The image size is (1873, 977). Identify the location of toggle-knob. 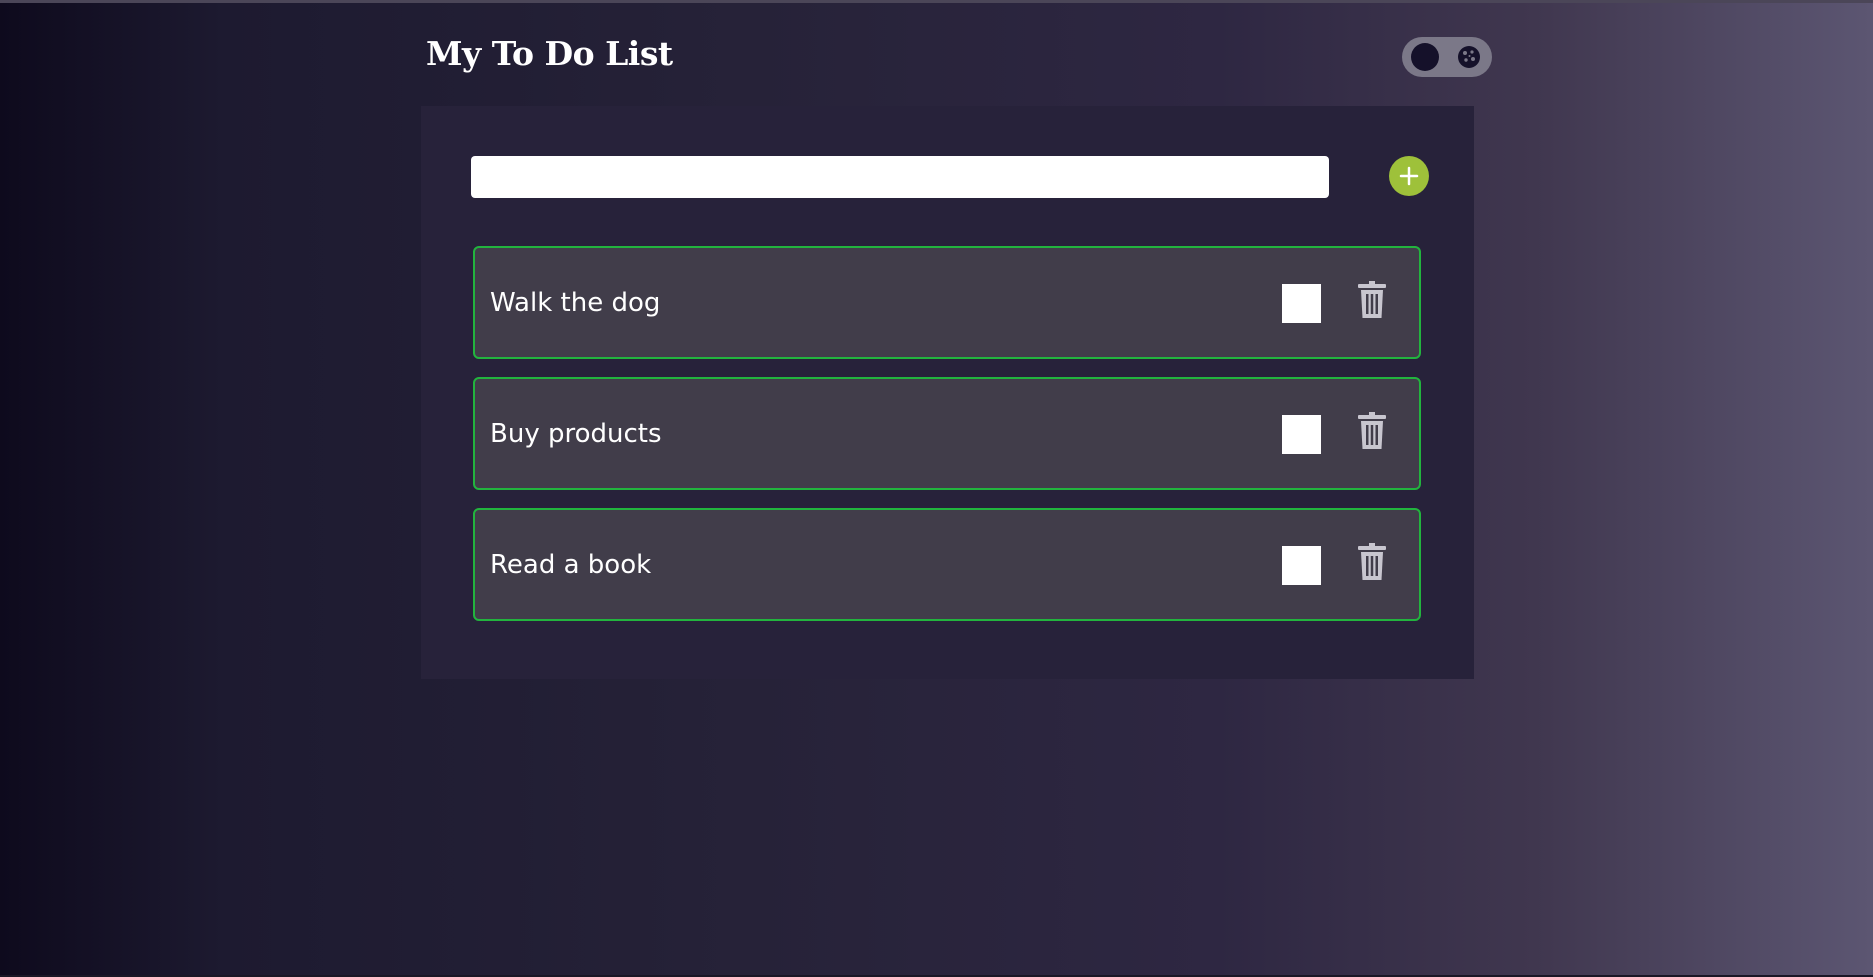
(1425, 57).